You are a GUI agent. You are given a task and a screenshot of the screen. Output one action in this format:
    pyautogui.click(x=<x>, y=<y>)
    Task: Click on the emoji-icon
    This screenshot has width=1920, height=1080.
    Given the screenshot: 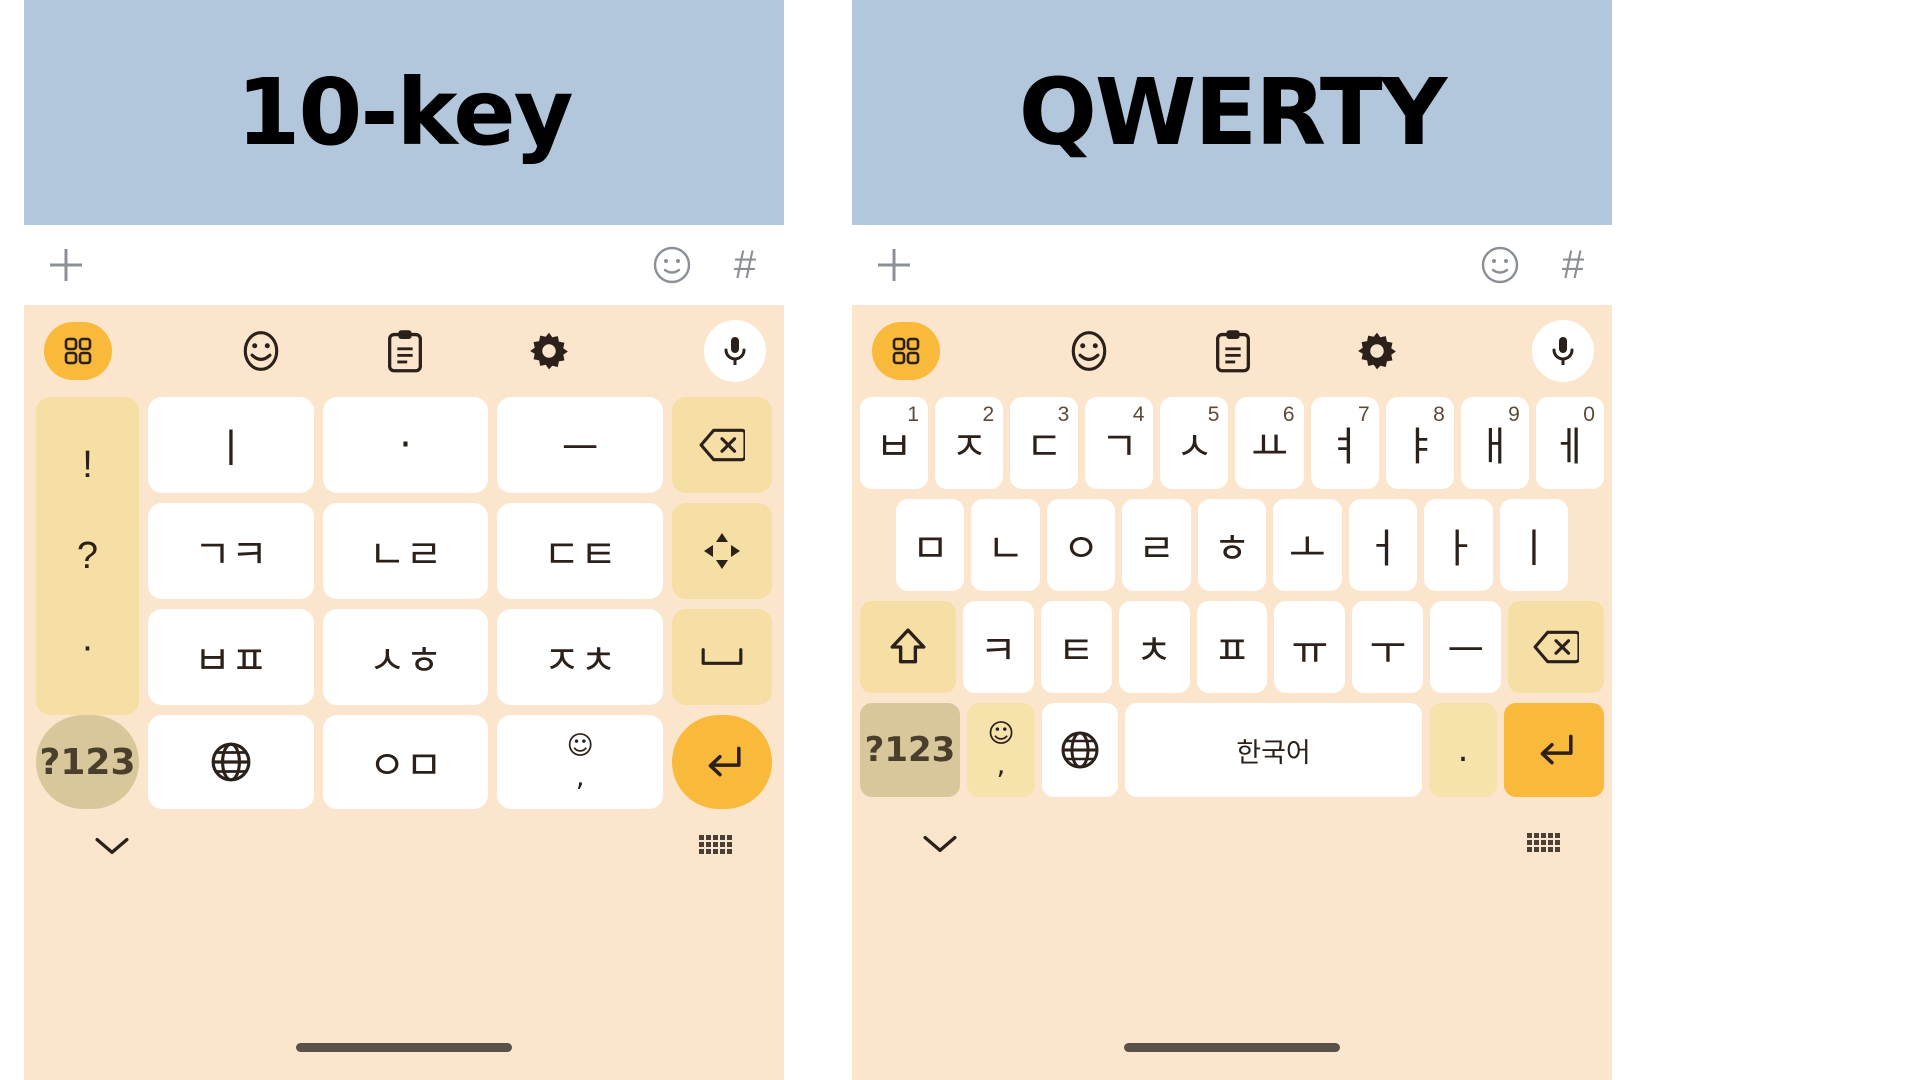 What is the action you would take?
    pyautogui.click(x=261, y=351)
    